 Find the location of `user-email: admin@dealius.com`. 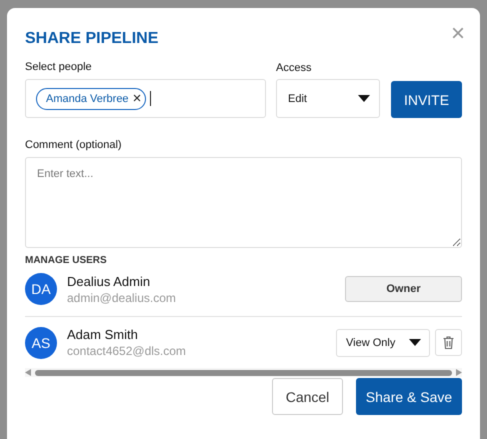

user-email: admin@dealius.com is located at coordinates (122, 297).